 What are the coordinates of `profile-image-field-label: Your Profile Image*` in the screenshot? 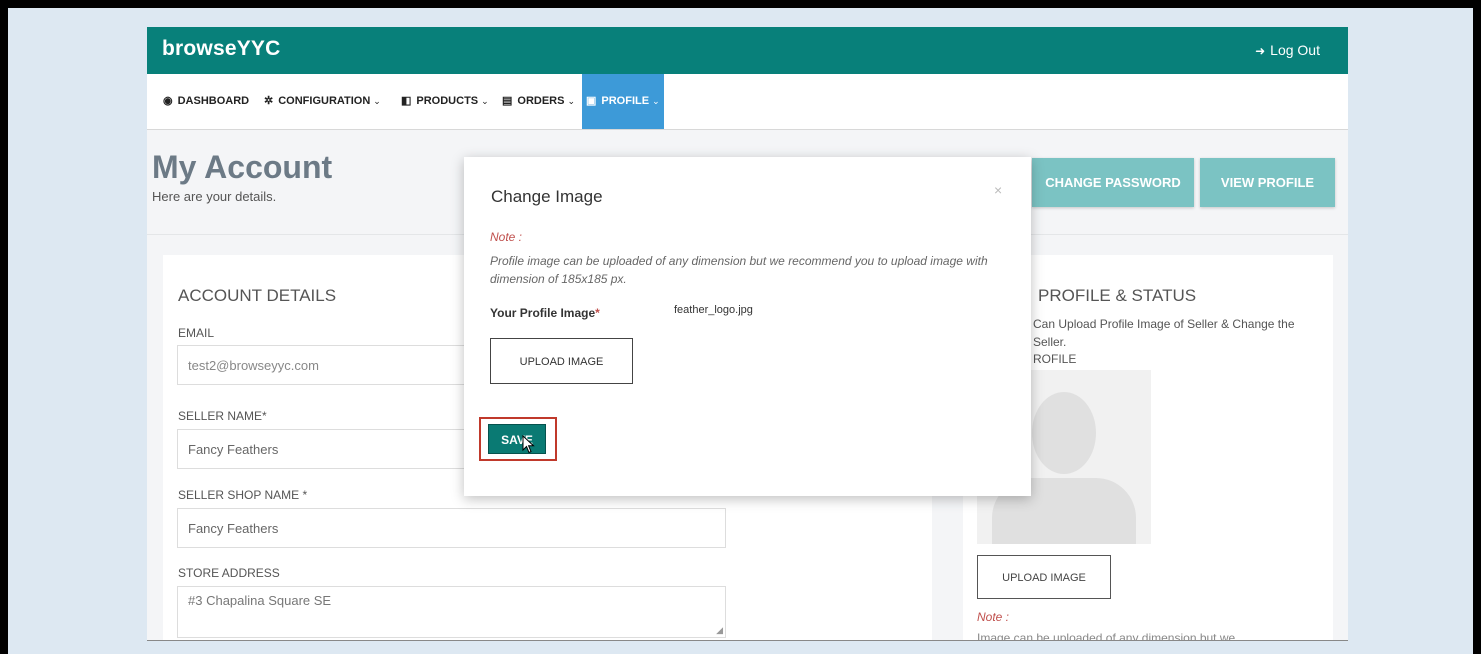 It's located at (545, 313).